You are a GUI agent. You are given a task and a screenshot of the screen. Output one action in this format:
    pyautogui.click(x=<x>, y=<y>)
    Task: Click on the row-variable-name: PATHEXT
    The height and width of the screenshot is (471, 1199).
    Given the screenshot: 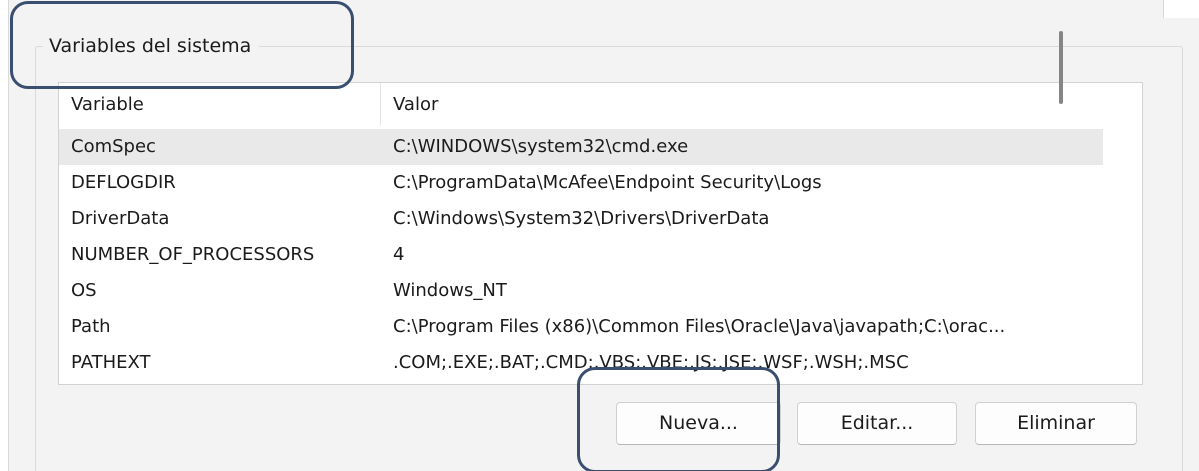 What is the action you would take?
    pyautogui.click(x=111, y=362)
    